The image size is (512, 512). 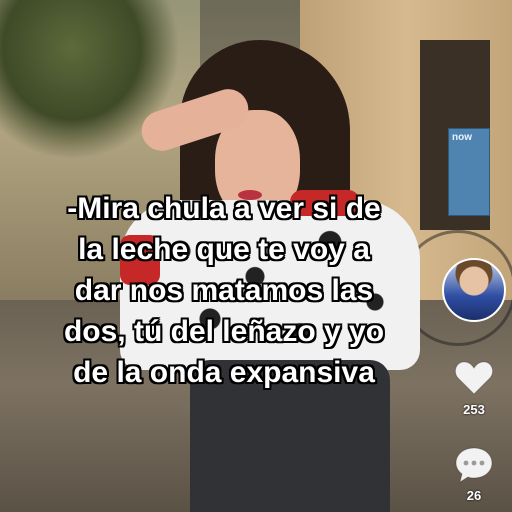 What do you see at coordinates (224, 372) in the screenshot?
I see `caption-line: de la onda expansiva` at bounding box center [224, 372].